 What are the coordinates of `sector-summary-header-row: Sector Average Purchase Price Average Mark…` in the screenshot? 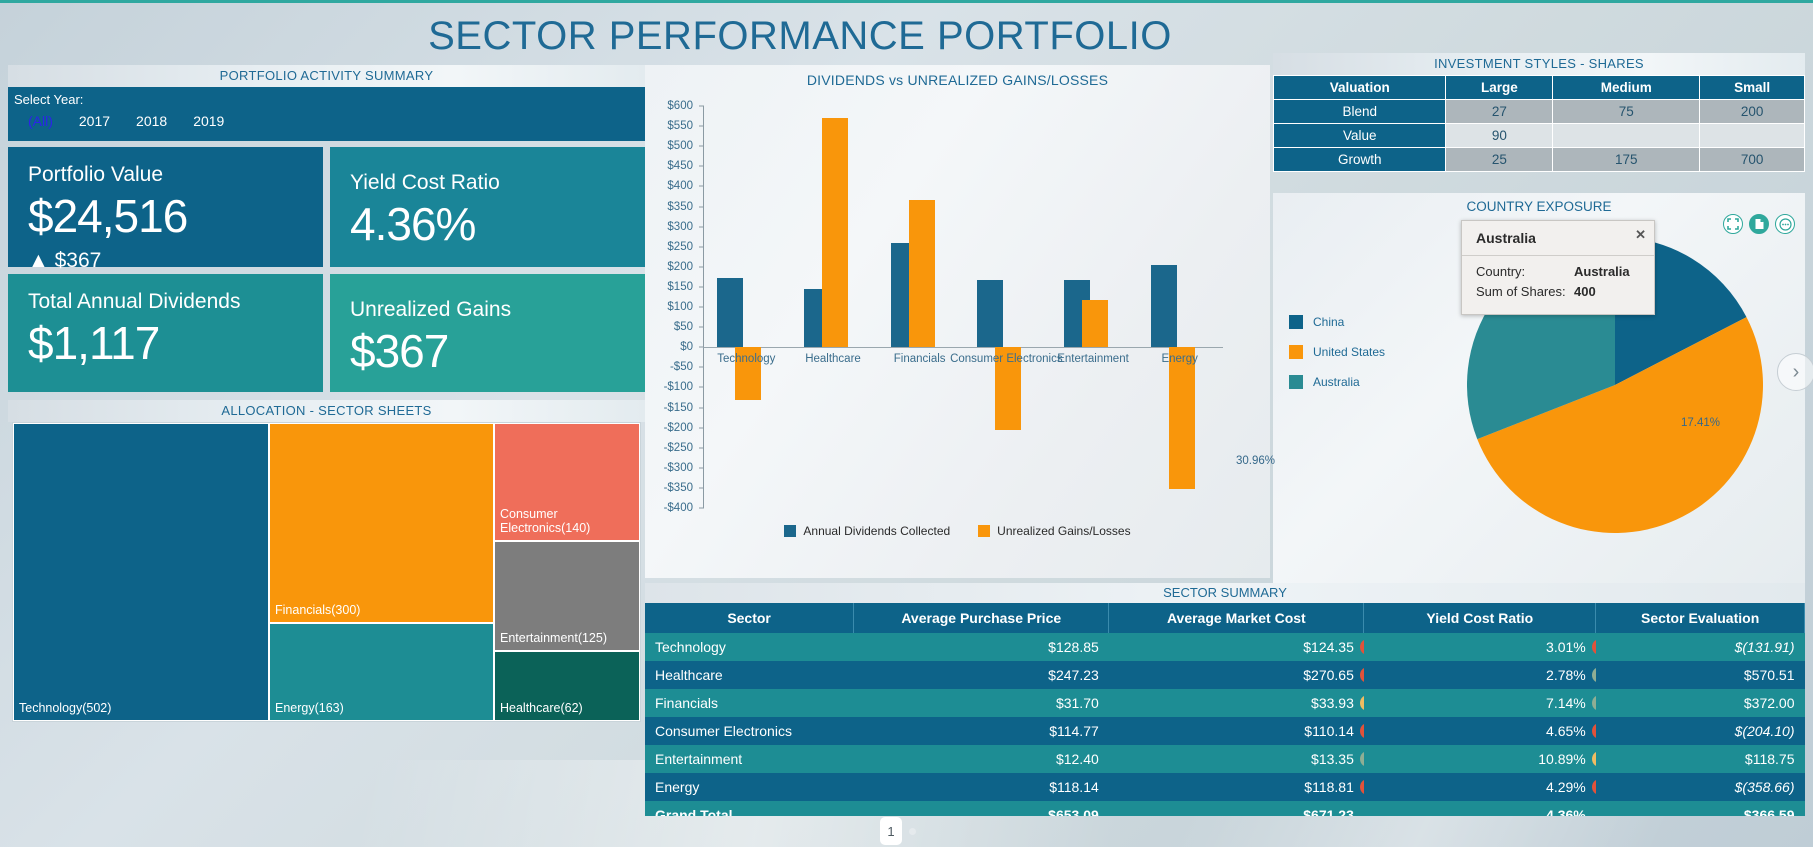 It's located at (1225, 618).